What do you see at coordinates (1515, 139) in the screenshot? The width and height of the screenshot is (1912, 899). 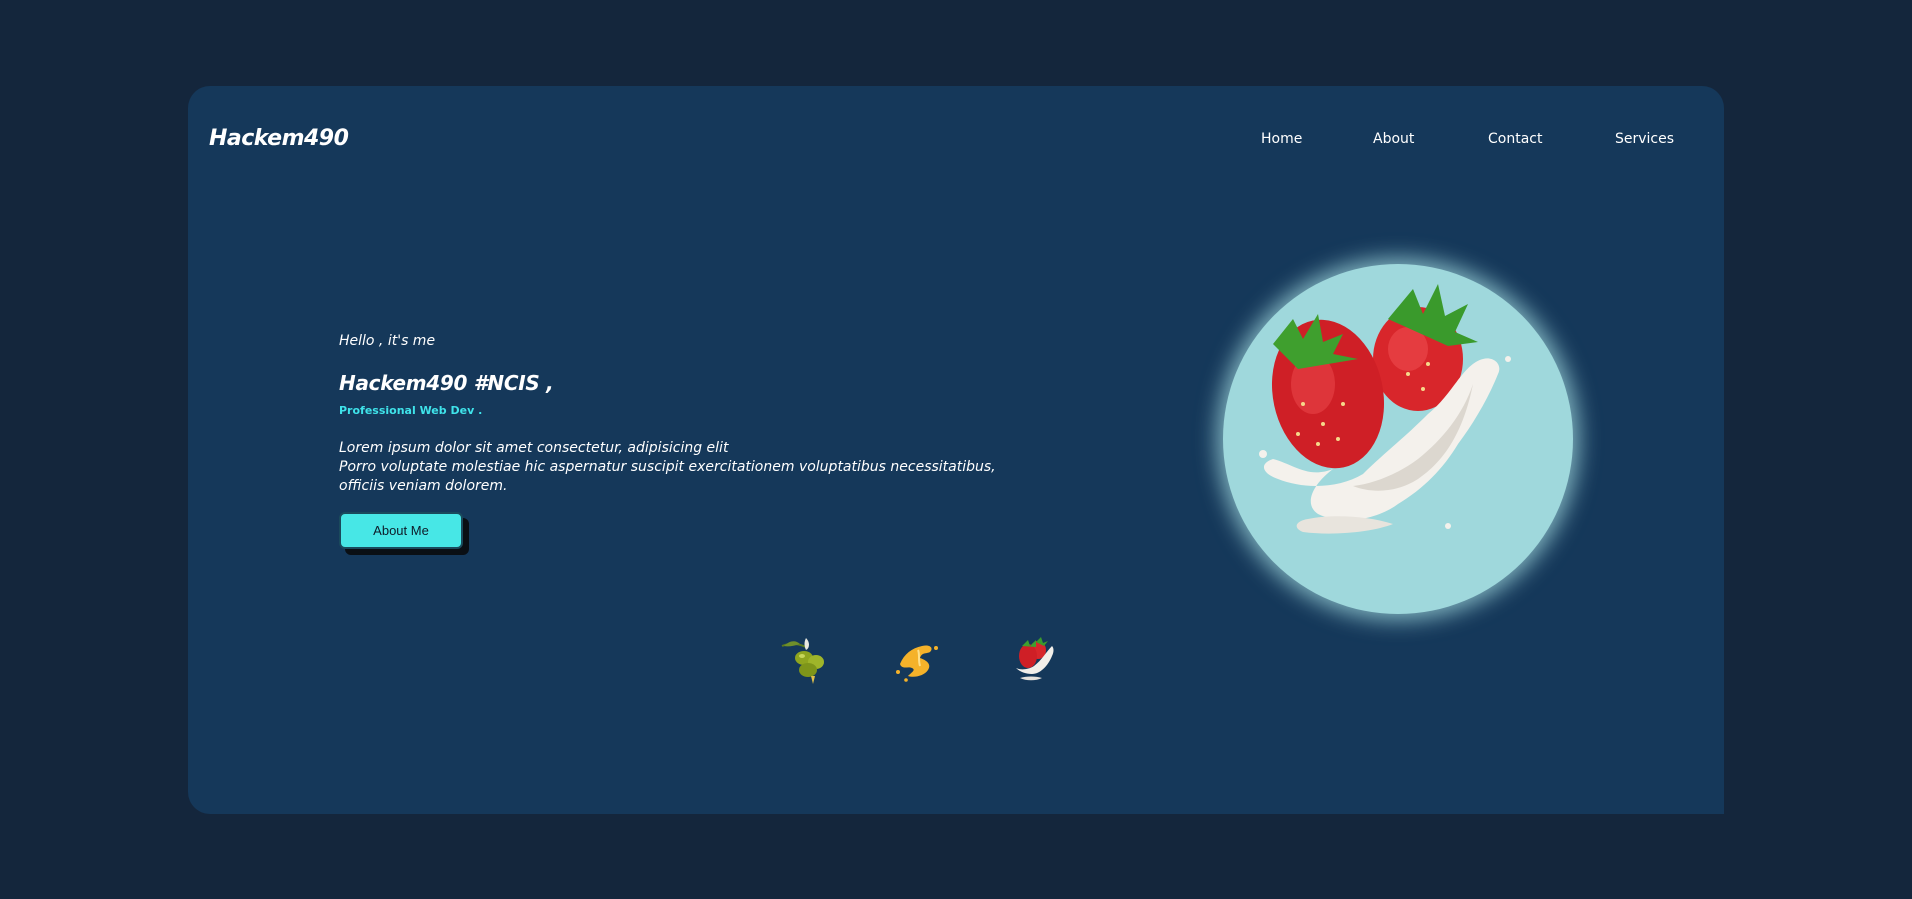 I see `nav-contact-link: Contact` at bounding box center [1515, 139].